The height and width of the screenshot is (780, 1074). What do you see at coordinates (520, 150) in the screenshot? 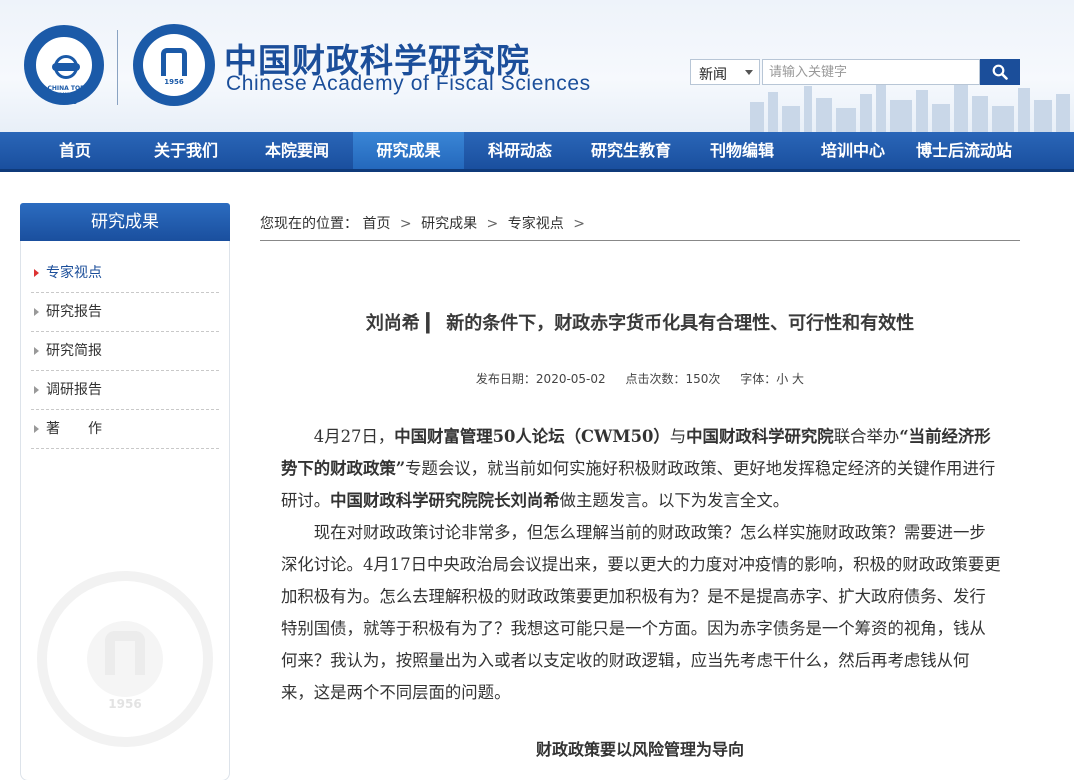
I see `nav-research-trends: 科研动态` at bounding box center [520, 150].